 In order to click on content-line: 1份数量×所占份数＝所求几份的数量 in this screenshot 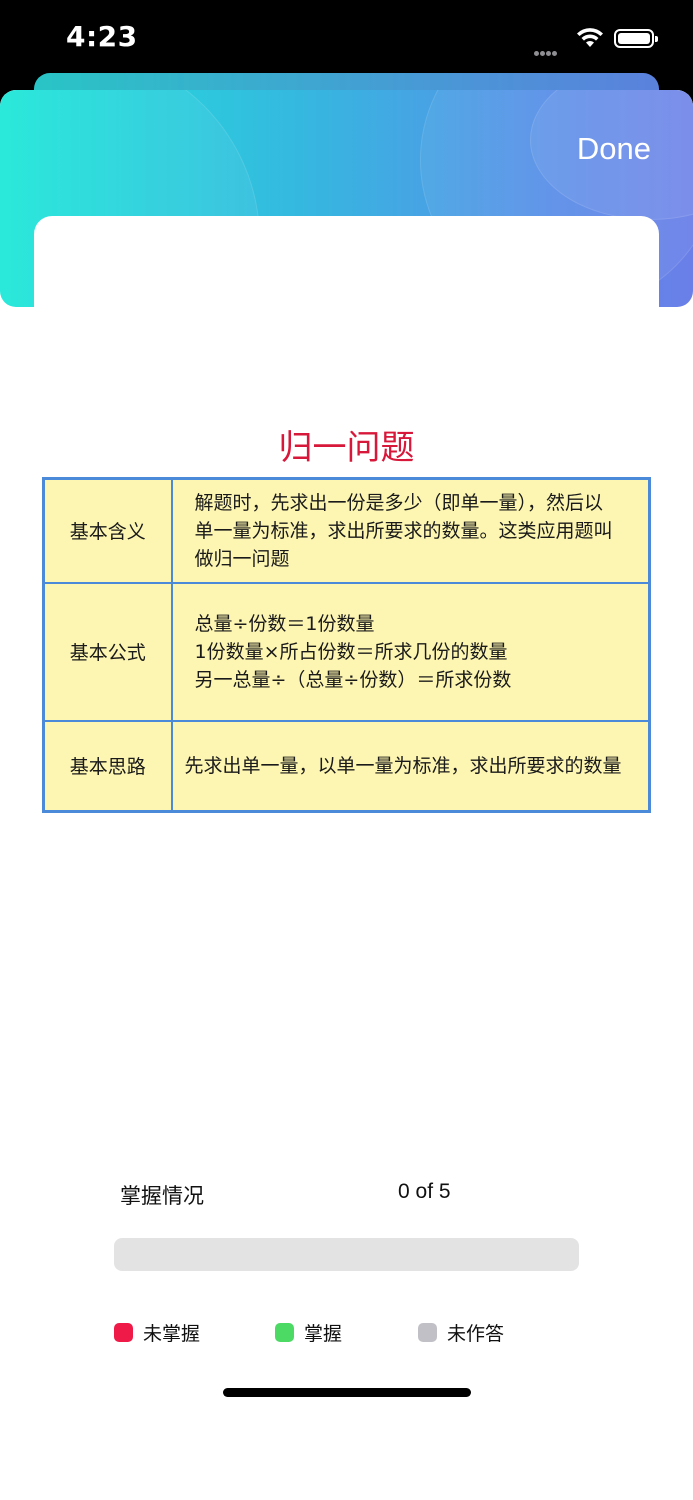, I will do `click(351, 651)`.